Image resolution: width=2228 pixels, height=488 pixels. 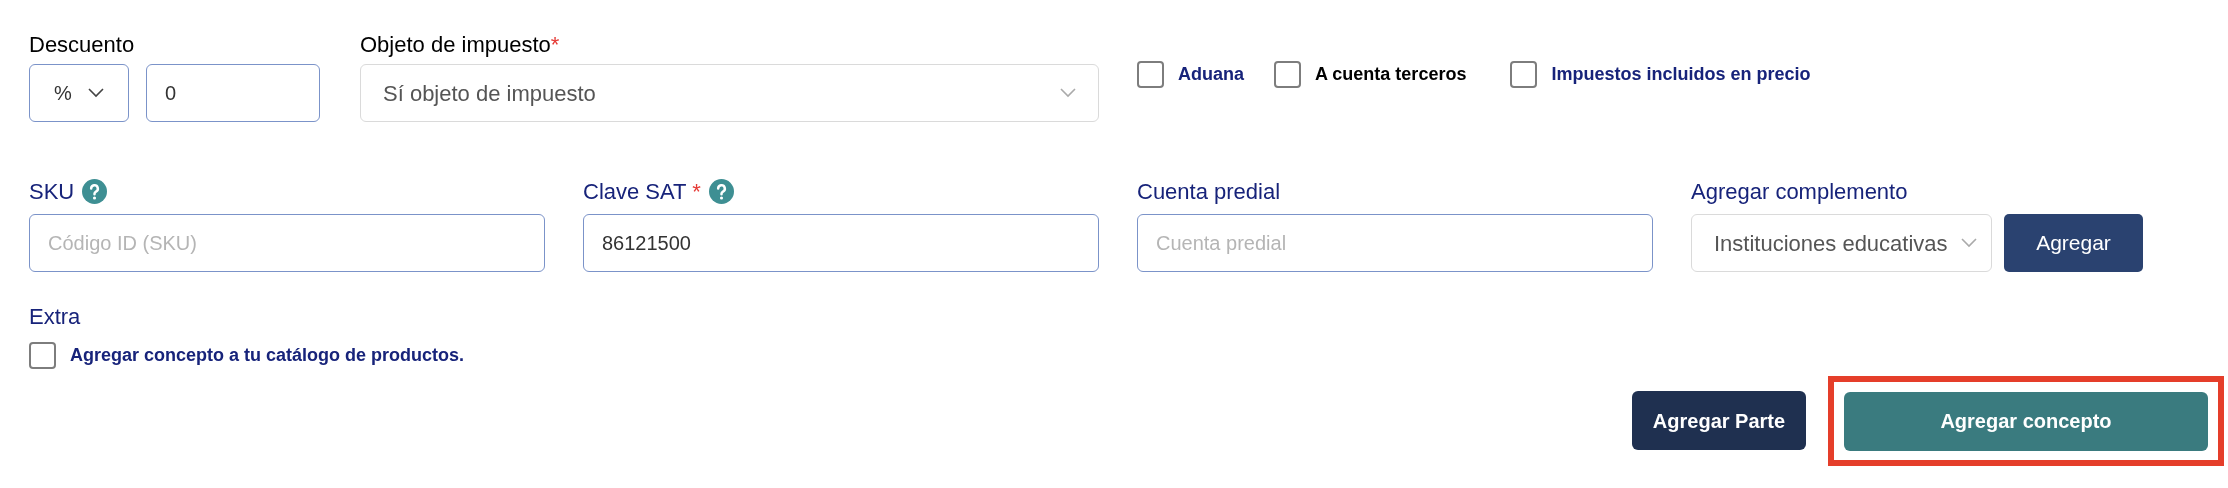 I want to click on text-field: Cuenta predial, so click(x=1395, y=243).